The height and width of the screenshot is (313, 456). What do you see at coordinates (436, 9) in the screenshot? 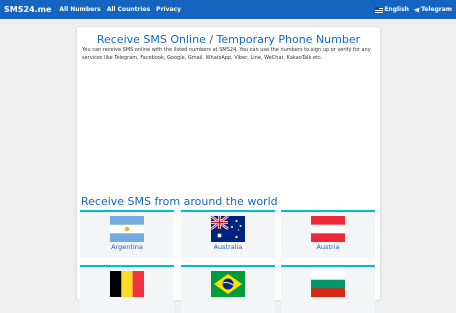
I see `telegram-label: Telegram` at bounding box center [436, 9].